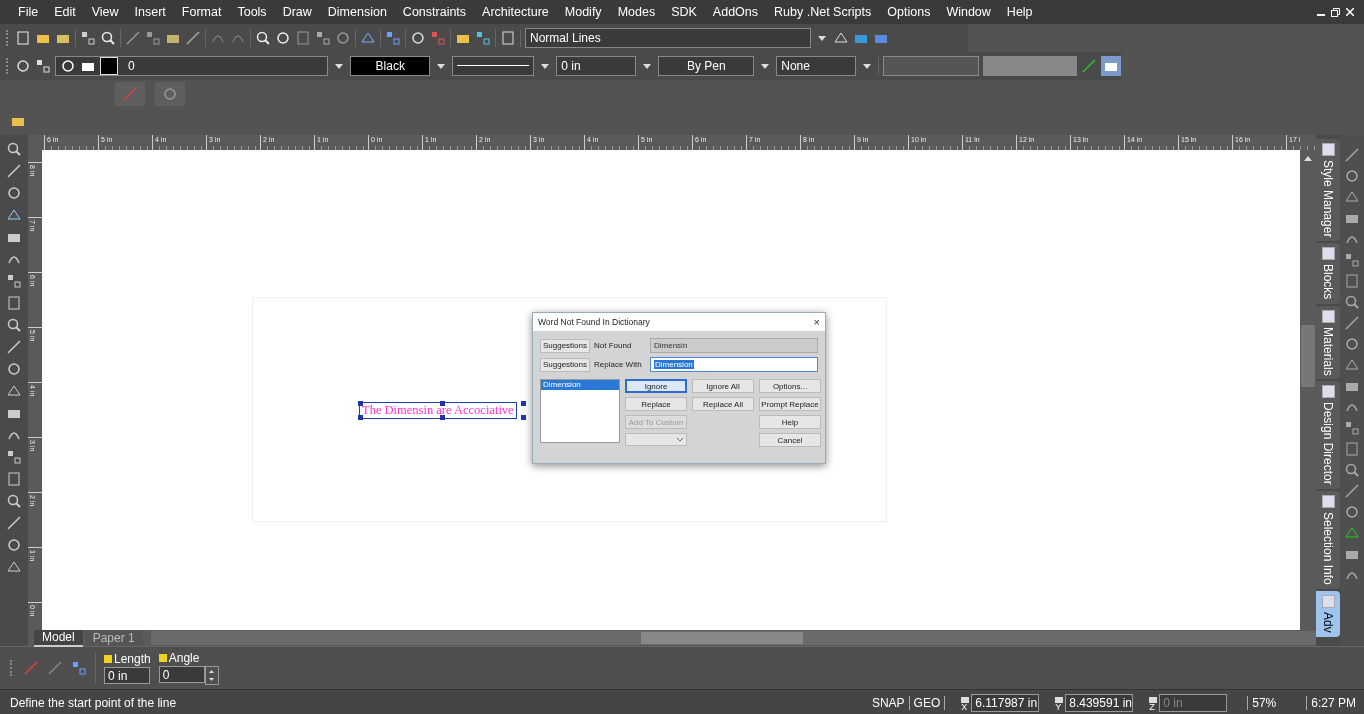  What do you see at coordinates (297, 12) in the screenshot?
I see `menu-item: Draw` at bounding box center [297, 12].